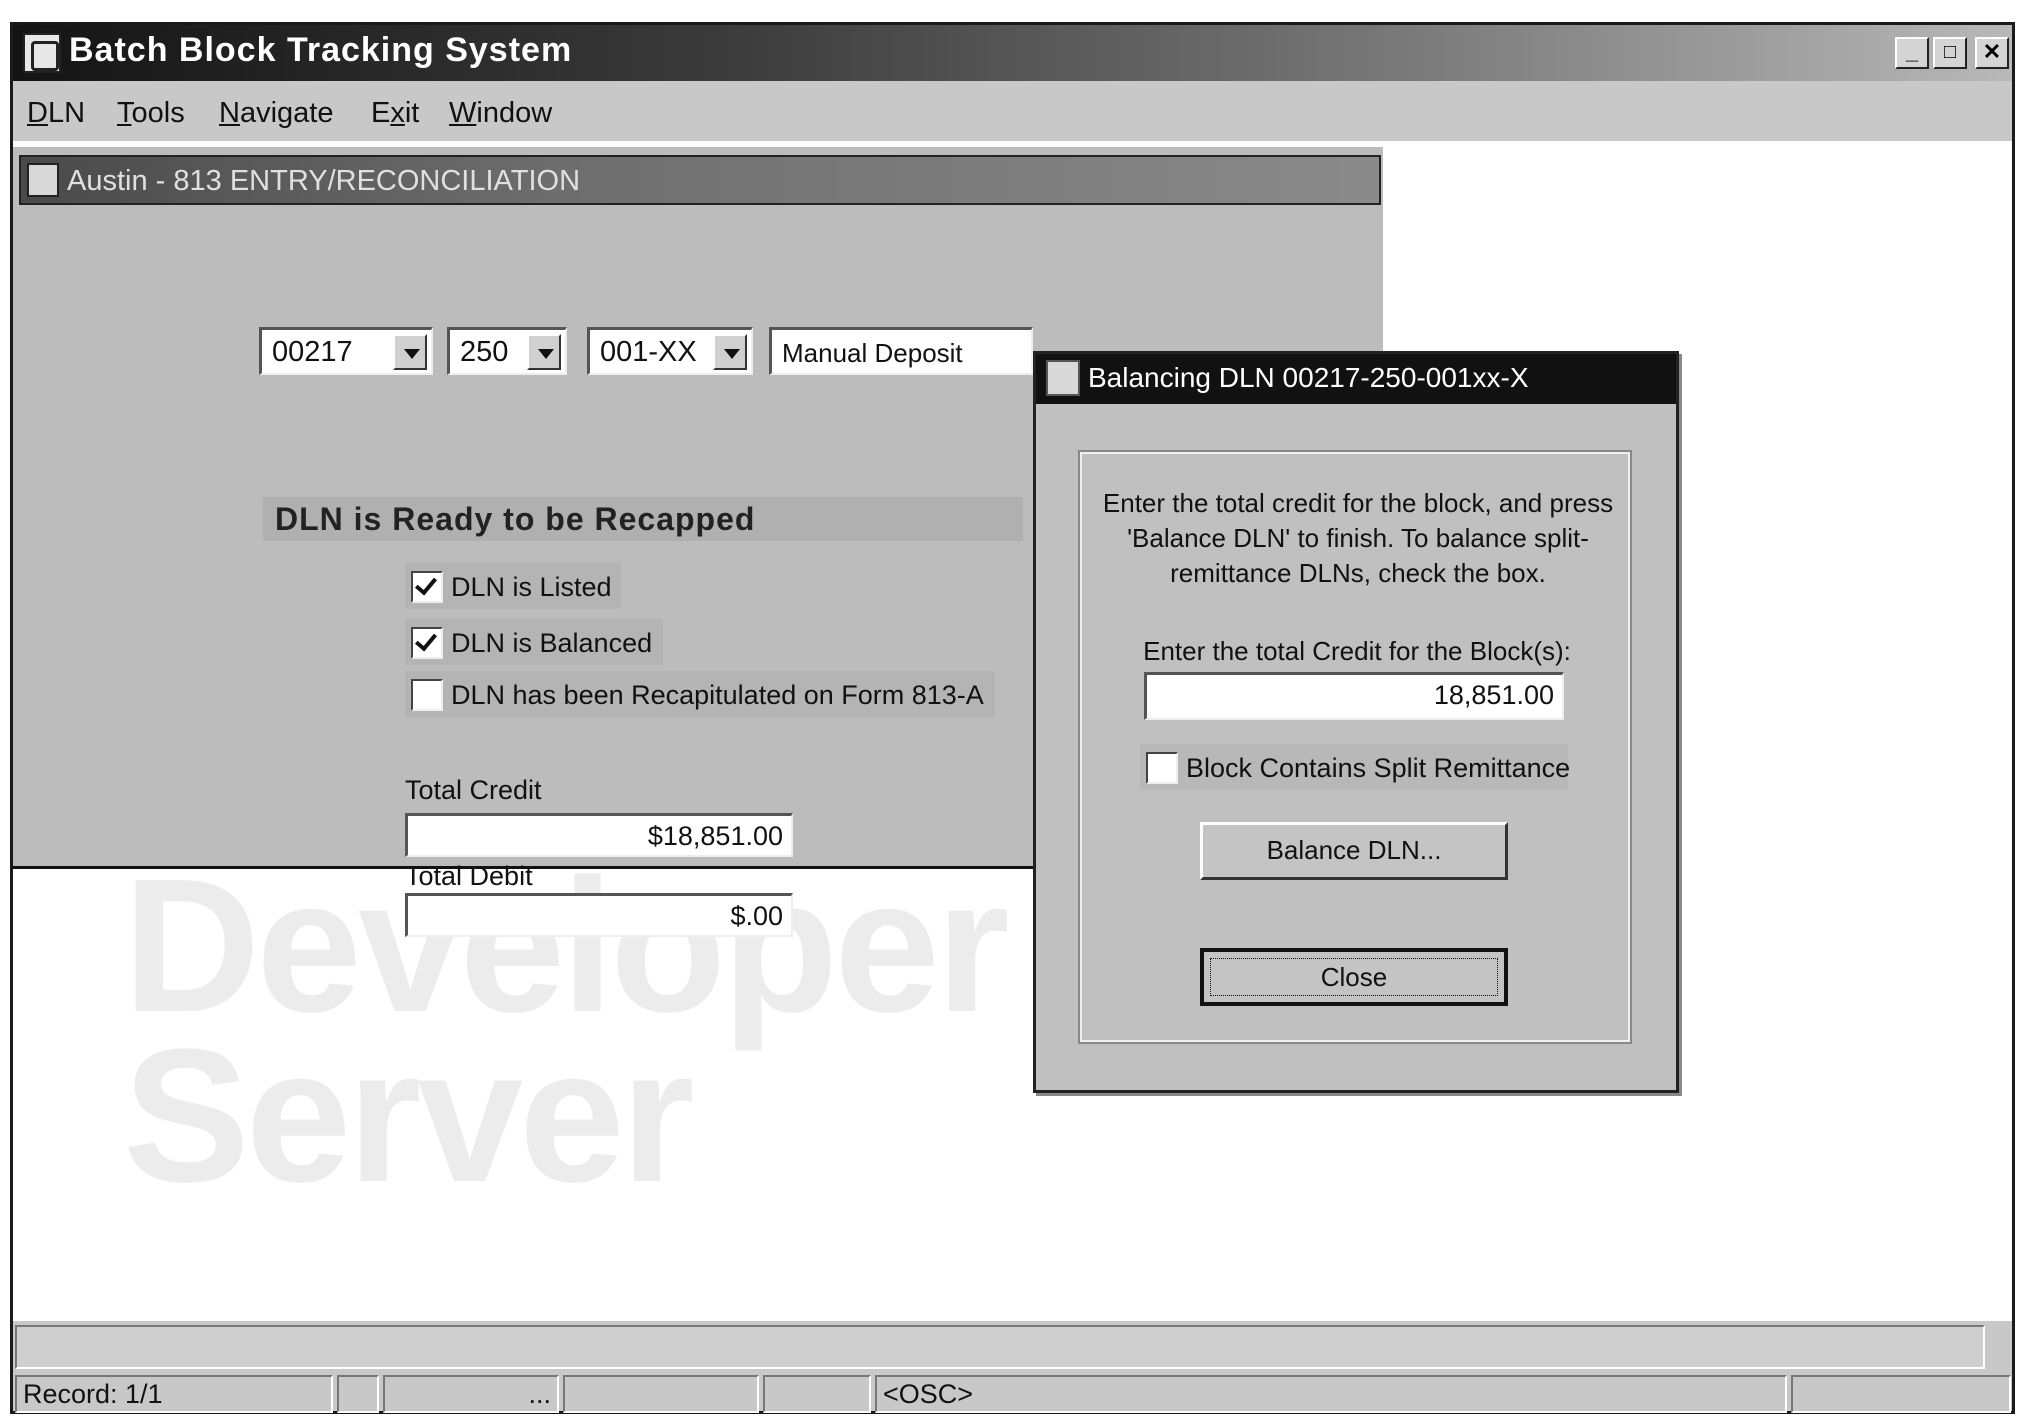 The height and width of the screenshot is (1418, 2025). I want to click on total-credit-field: $18,851.00, so click(599, 835).